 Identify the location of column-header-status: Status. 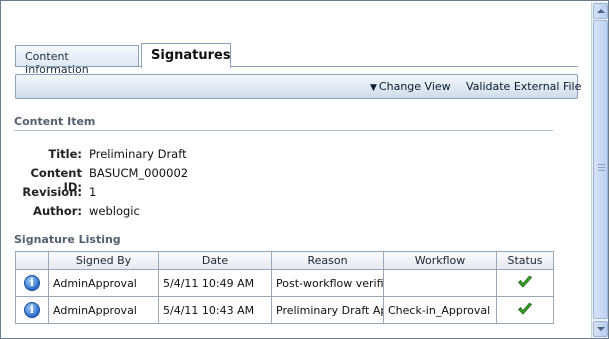
(525, 260).